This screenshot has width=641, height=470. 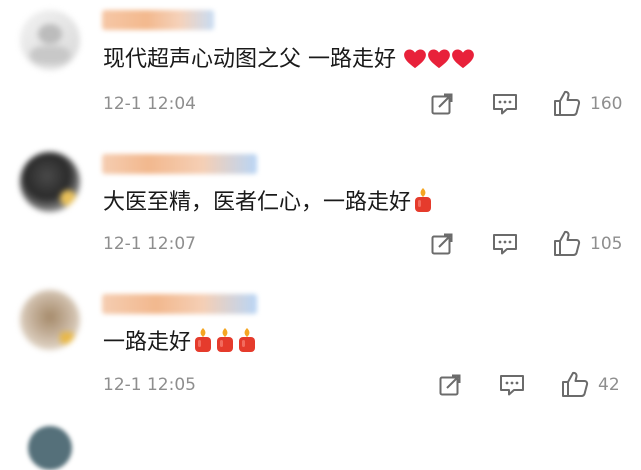 What do you see at coordinates (149, 244) in the screenshot?
I see `comment-time: 12-1 12:07` at bounding box center [149, 244].